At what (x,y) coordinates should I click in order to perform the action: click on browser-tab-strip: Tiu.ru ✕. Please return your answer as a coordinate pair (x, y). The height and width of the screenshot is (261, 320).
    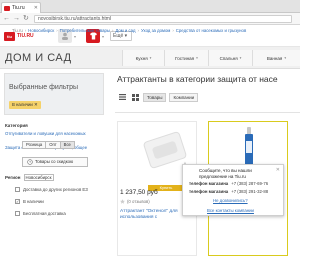
    Looking at the image, I should click on (150, 6).